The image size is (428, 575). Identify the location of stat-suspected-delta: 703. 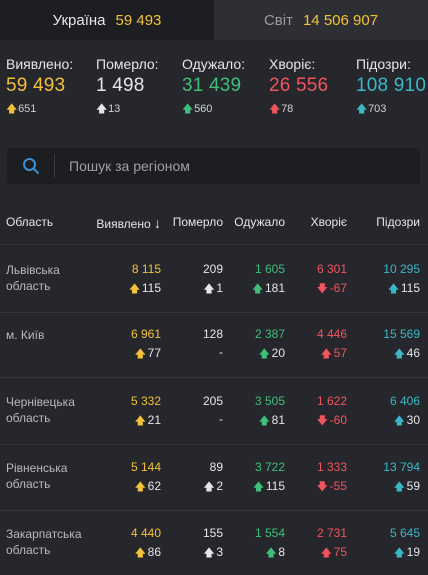
(377, 109).